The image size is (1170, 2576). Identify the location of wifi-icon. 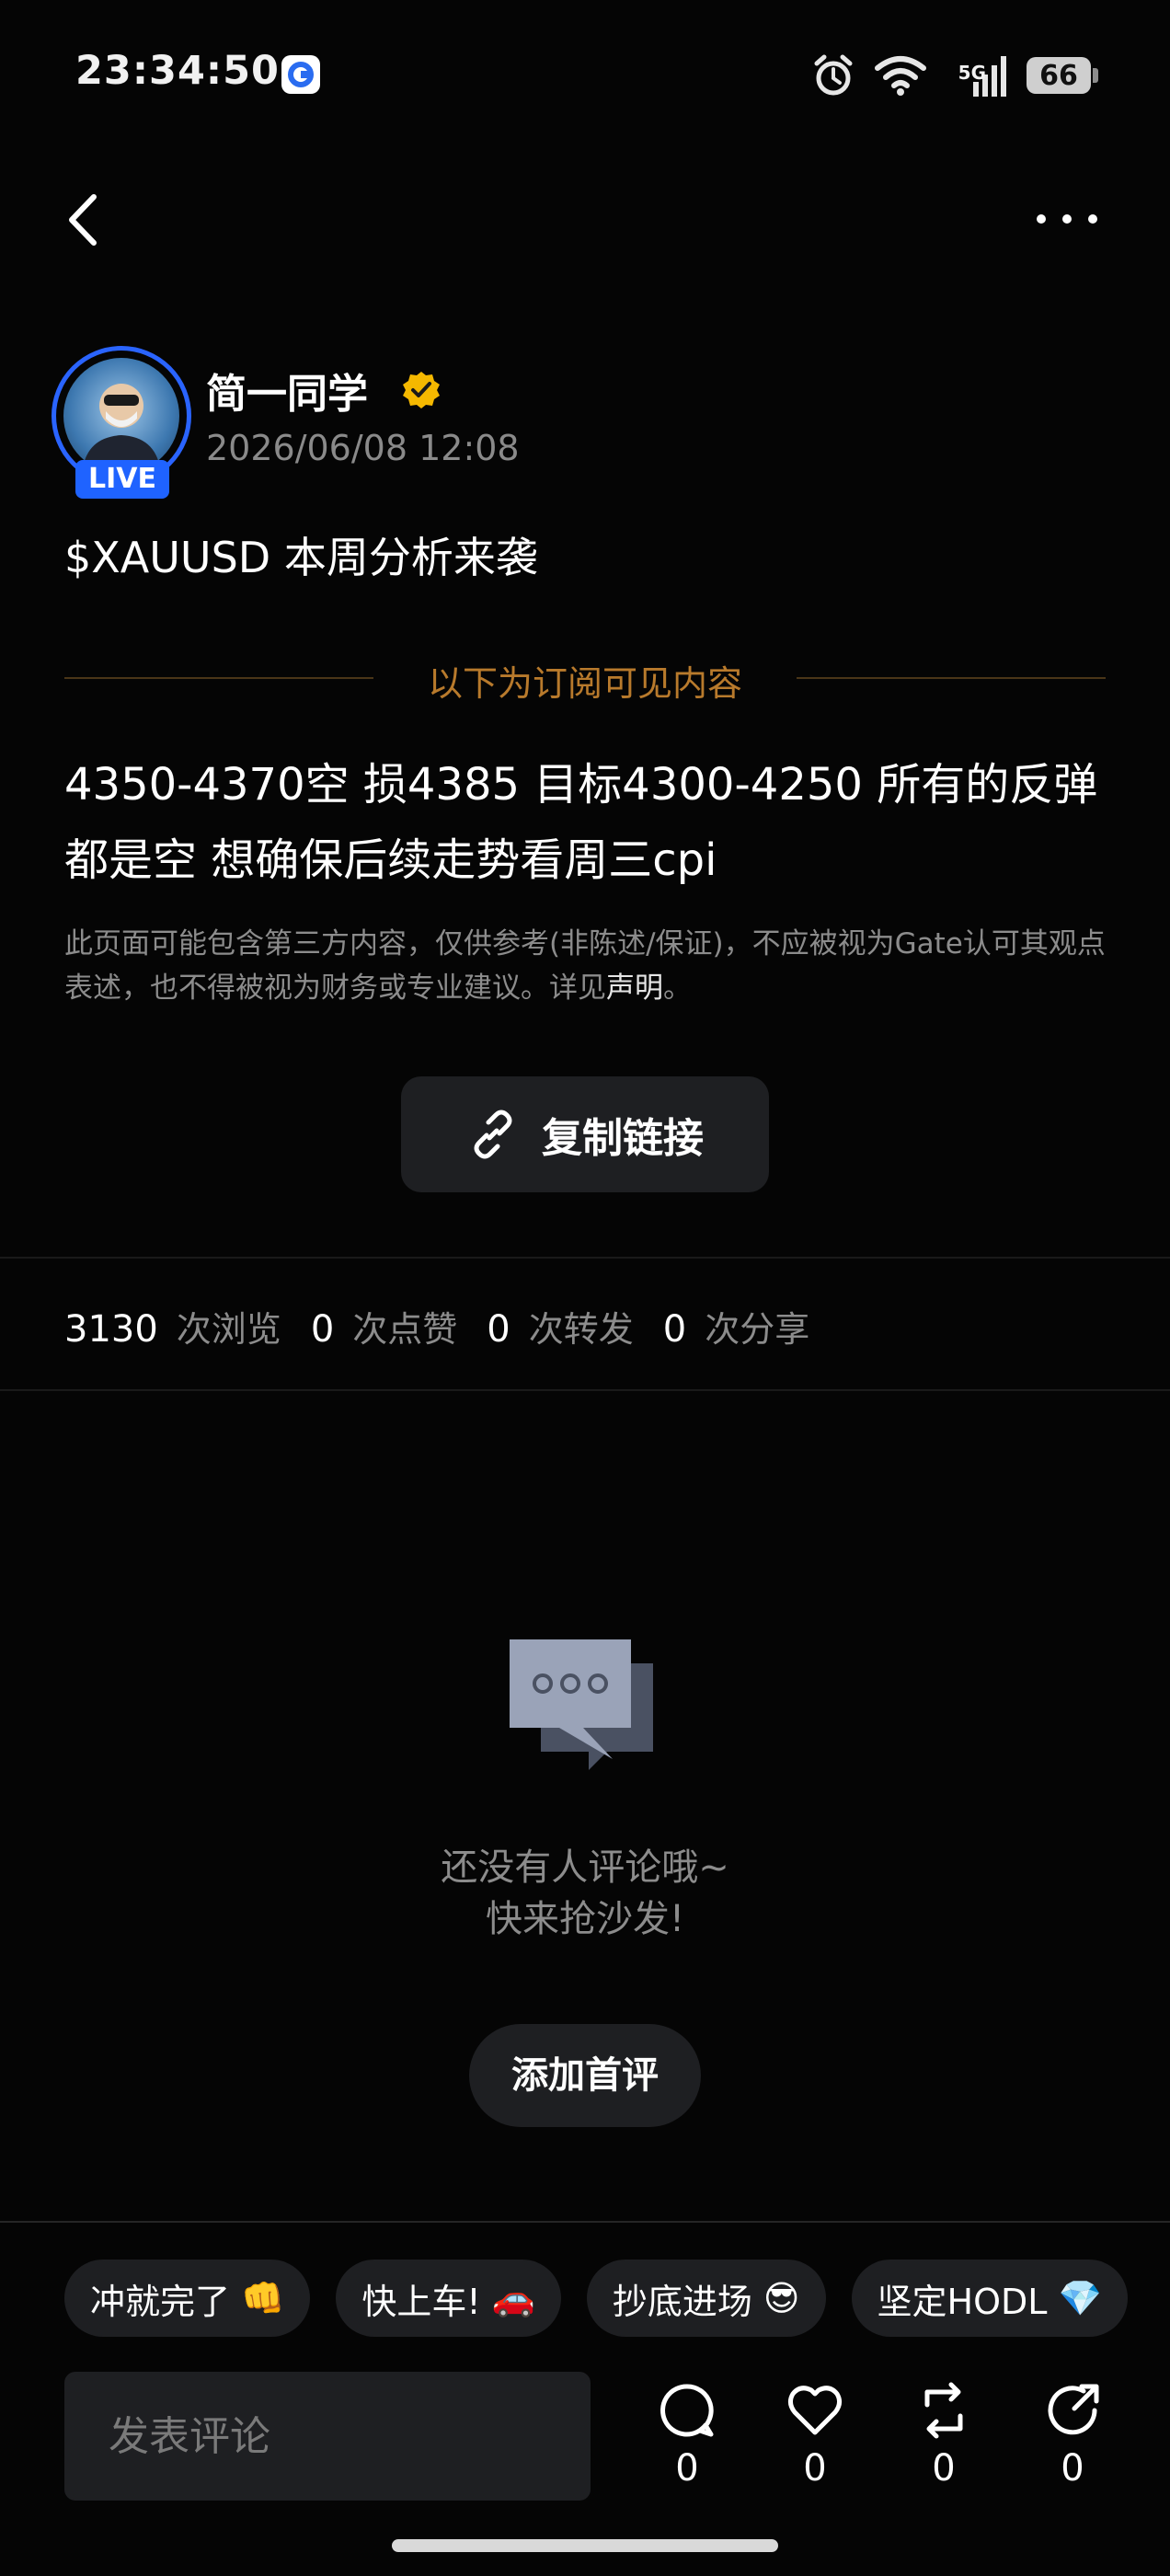
(900, 76).